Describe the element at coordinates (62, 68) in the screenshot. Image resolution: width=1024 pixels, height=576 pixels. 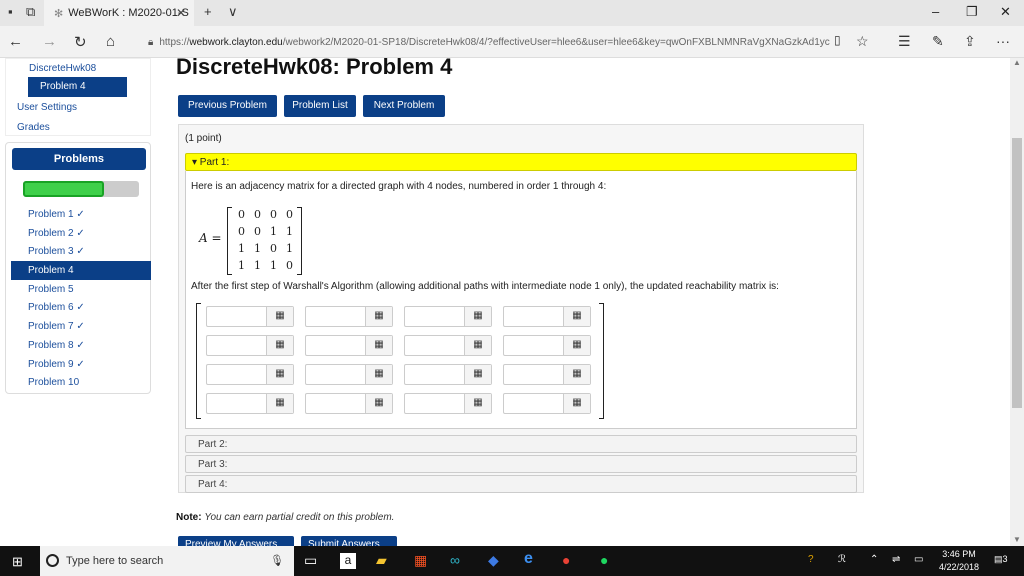
I see `sidebar-set-link: DiscreteHwk08` at that location.